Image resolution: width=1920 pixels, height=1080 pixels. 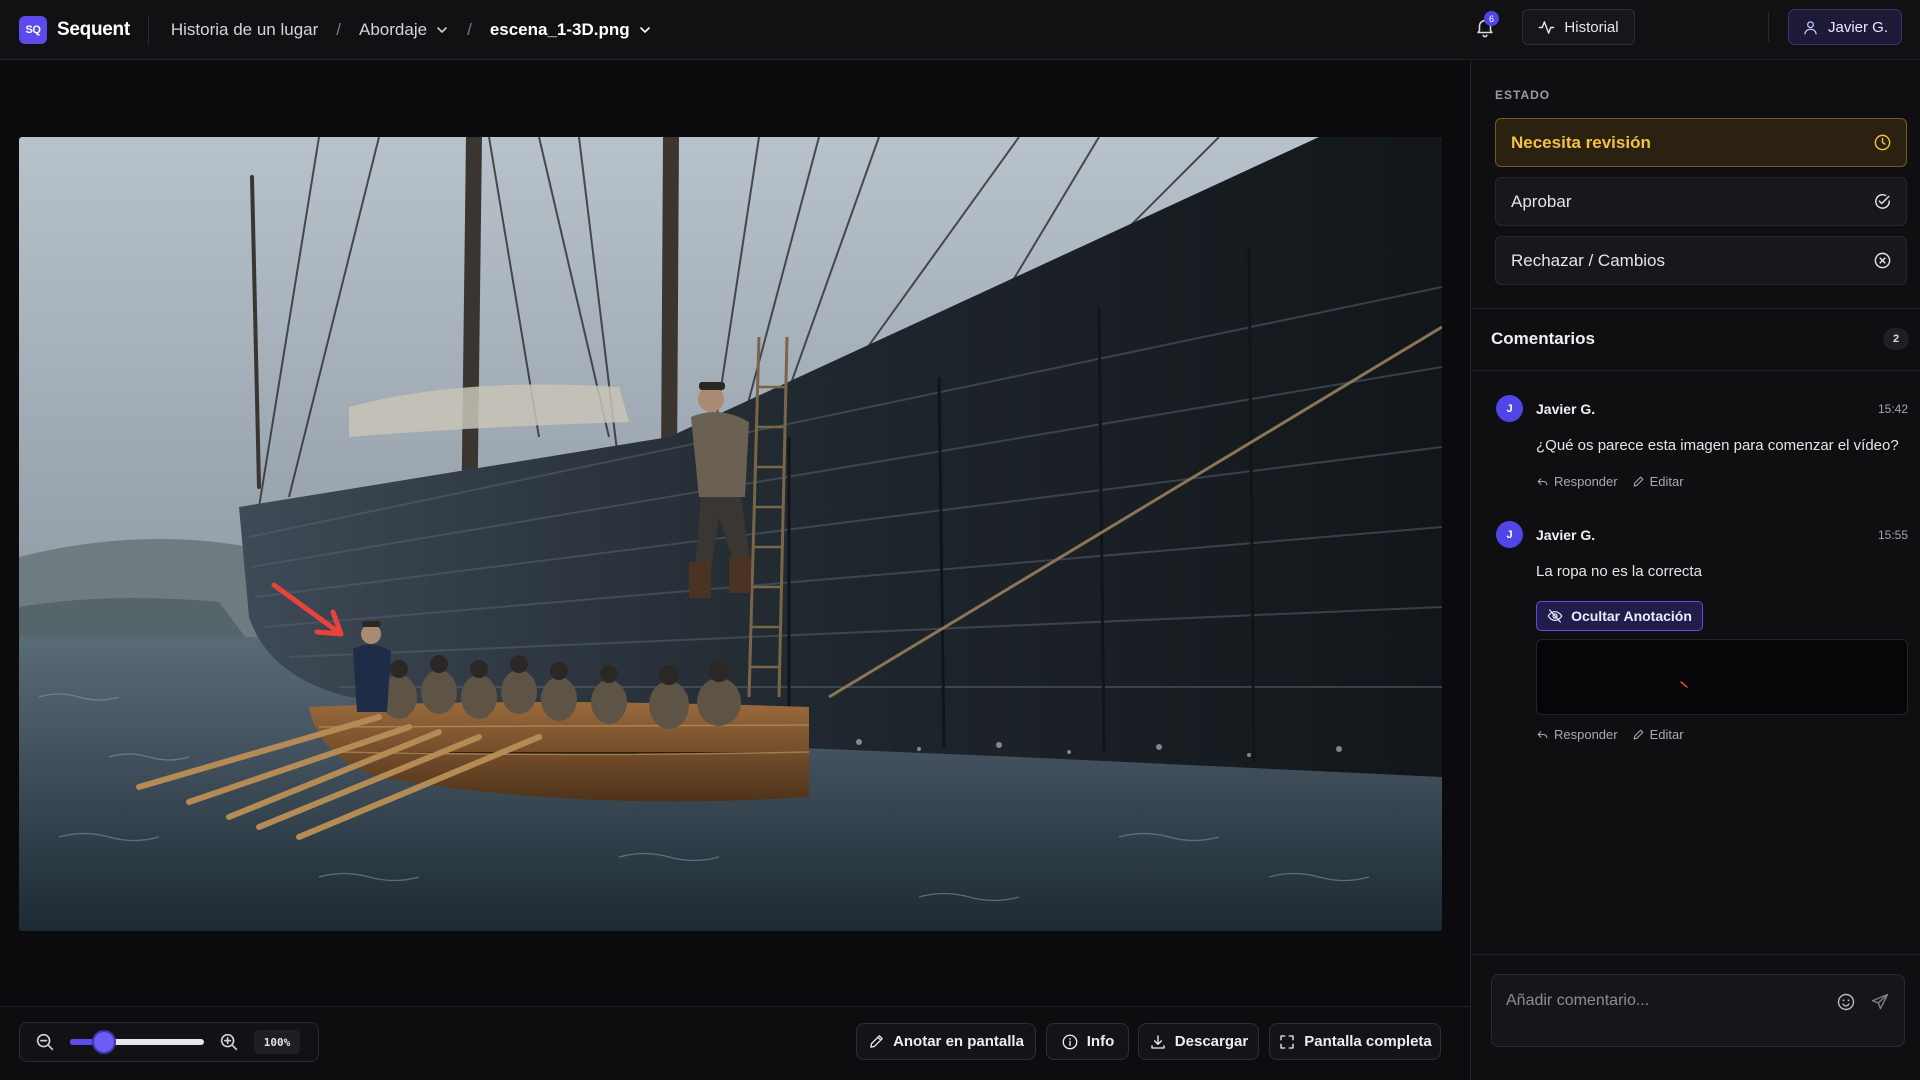 What do you see at coordinates (1684, 684) in the screenshot?
I see `annotation-thumbnail` at bounding box center [1684, 684].